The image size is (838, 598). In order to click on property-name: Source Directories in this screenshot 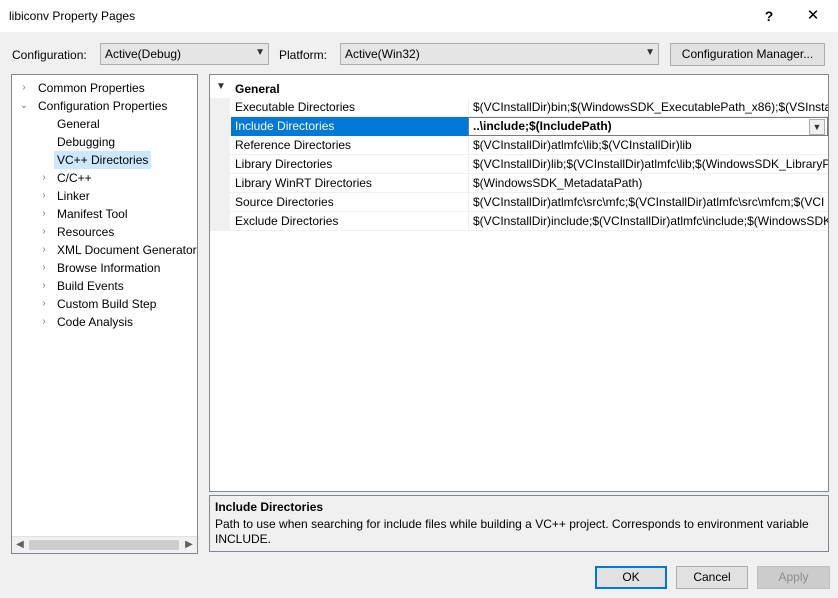, I will do `click(284, 202)`.